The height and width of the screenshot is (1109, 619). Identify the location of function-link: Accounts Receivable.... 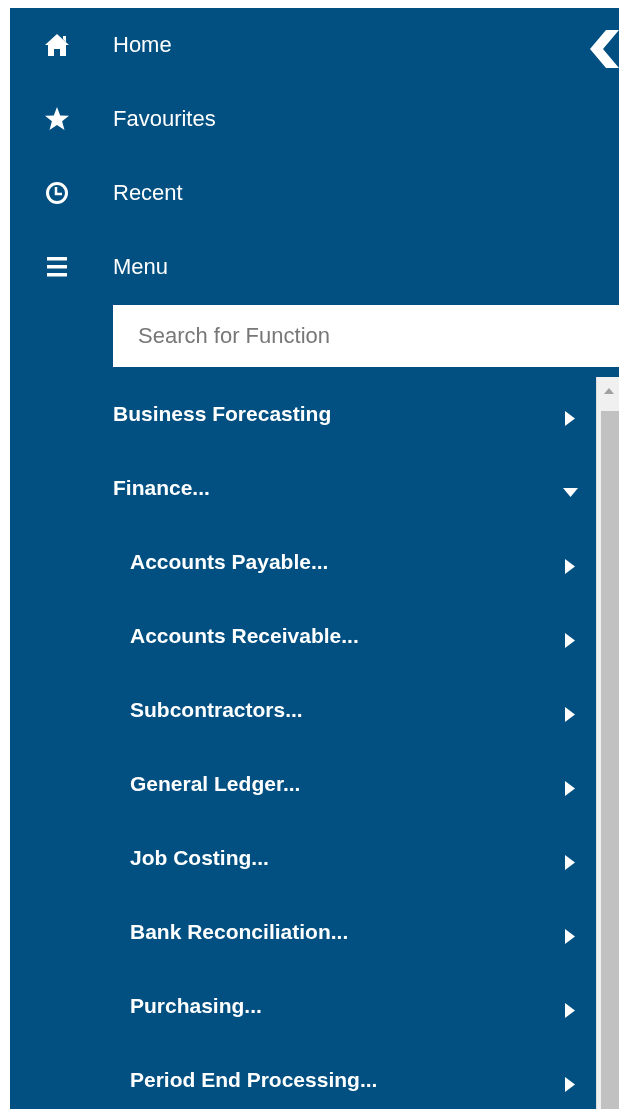
(244, 636).